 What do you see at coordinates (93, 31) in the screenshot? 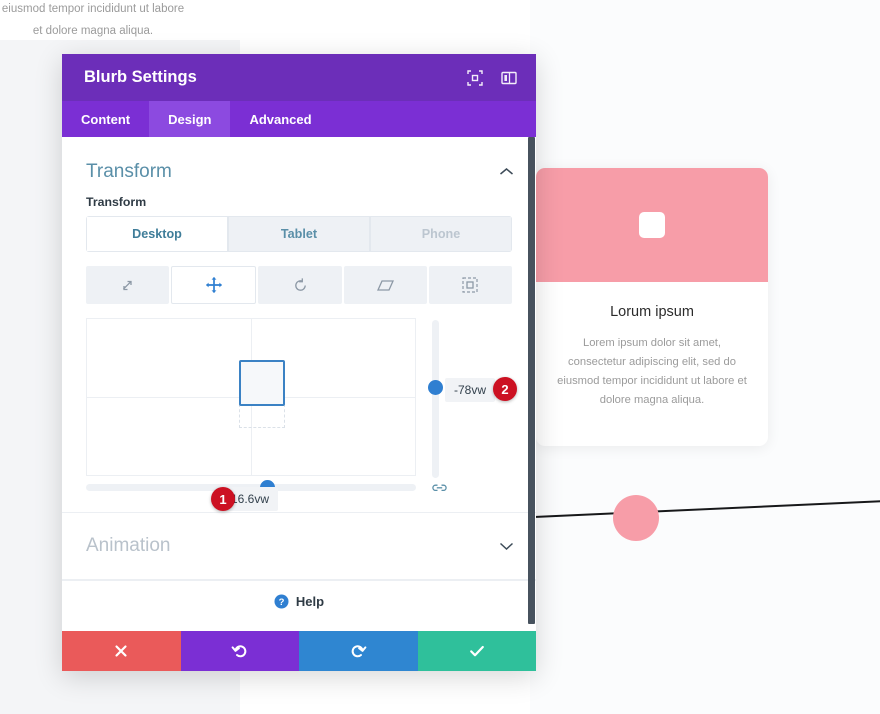
I see `background-text-line-2: et dolore magna aliqua.` at bounding box center [93, 31].